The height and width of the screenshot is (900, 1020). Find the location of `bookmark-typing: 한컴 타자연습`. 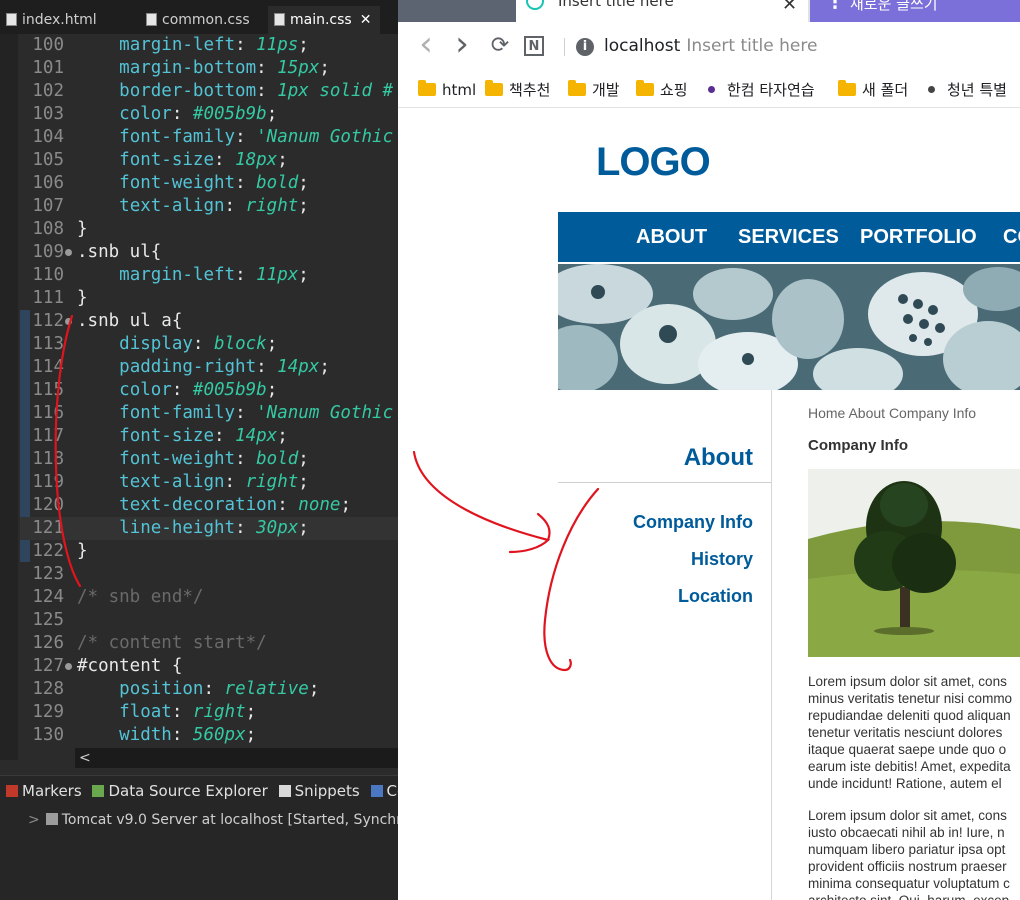

bookmark-typing: 한컴 타자연습 is located at coordinates (759, 90).